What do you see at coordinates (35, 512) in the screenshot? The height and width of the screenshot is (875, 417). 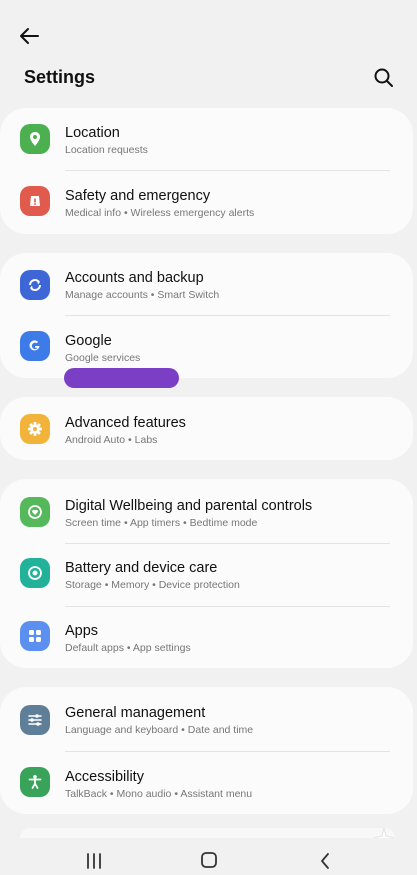 I see `heart-icon` at bounding box center [35, 512].